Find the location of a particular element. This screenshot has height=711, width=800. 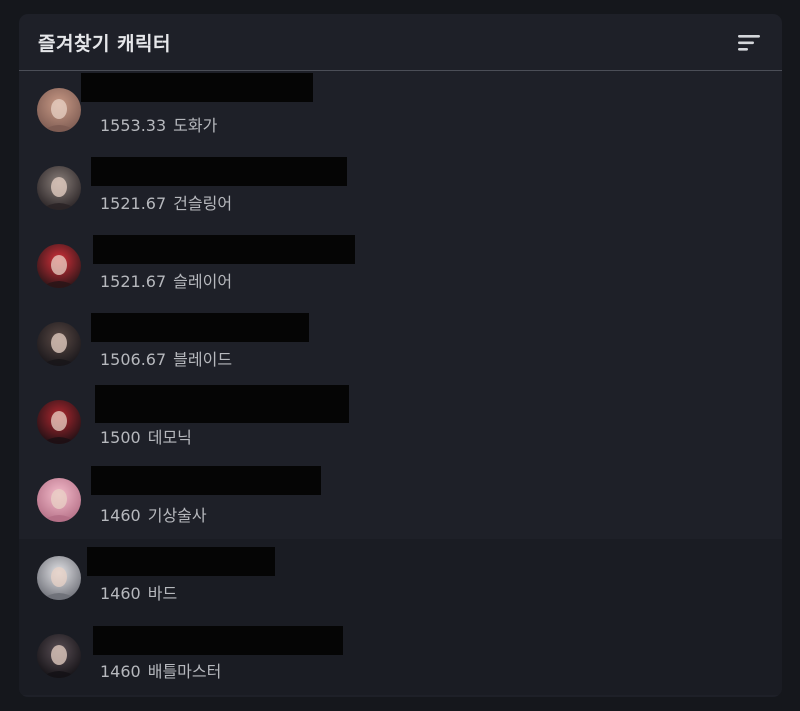

character-row: 1521.67 슬레이어 is located at coordinates (400, 266).